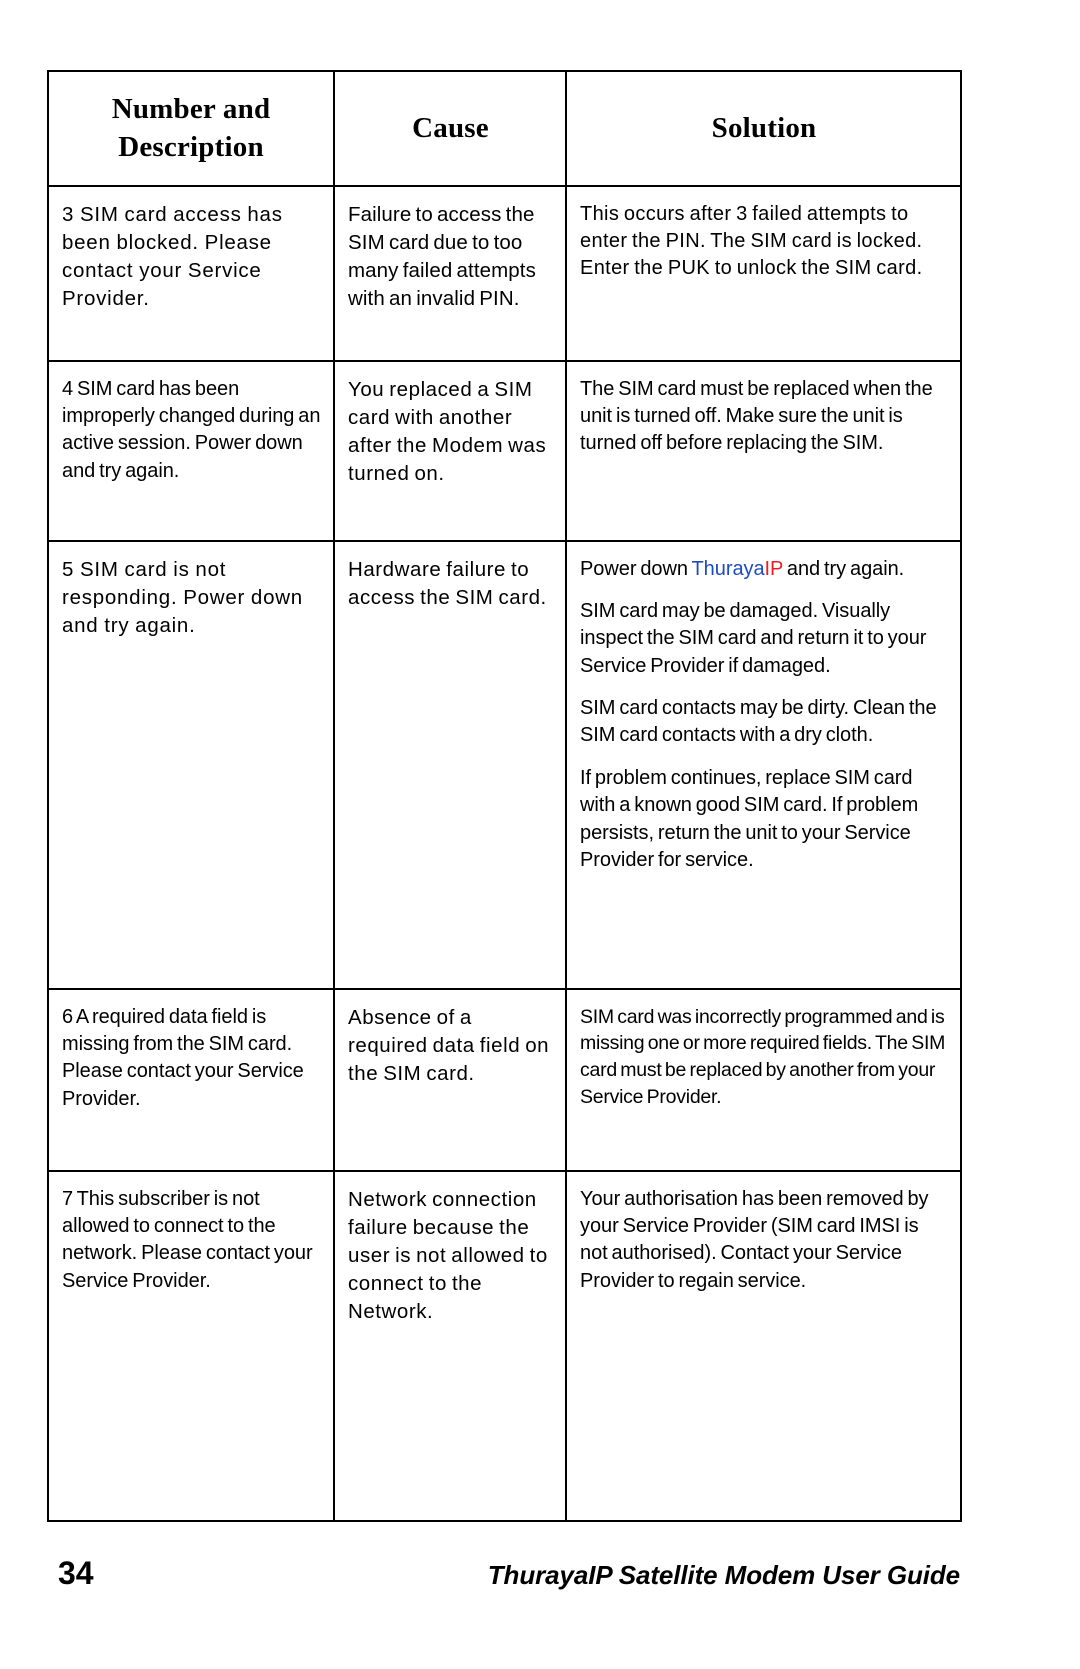  Describe the element at coordinates (450, 128) in the screenshot. I see `column-header-cause: Cause` at that location.